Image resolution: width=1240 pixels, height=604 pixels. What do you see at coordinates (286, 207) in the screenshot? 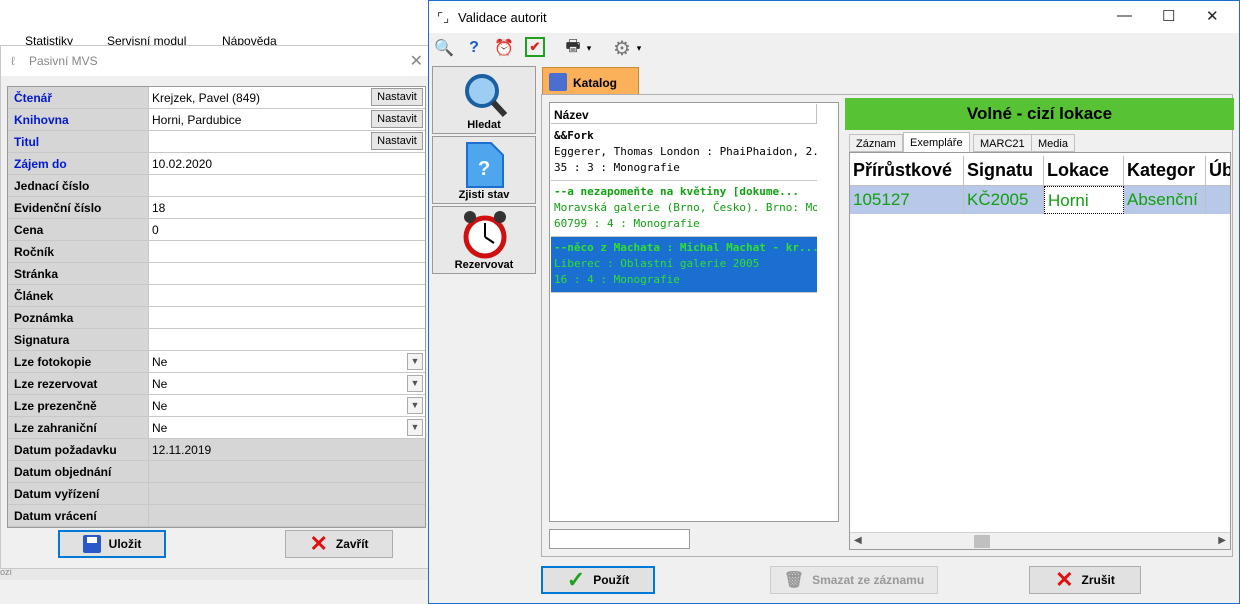
I see `text-field: 18` at bounding box center [286, 207].